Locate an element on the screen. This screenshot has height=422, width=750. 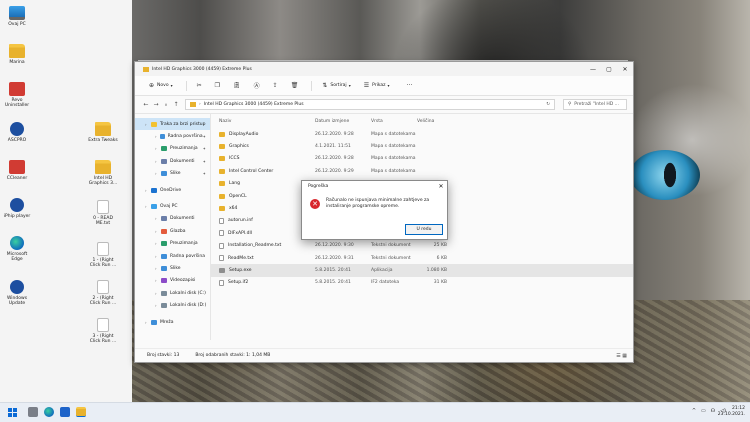
nav-item: › Preuzimanja is located at coordinates (172, 244).